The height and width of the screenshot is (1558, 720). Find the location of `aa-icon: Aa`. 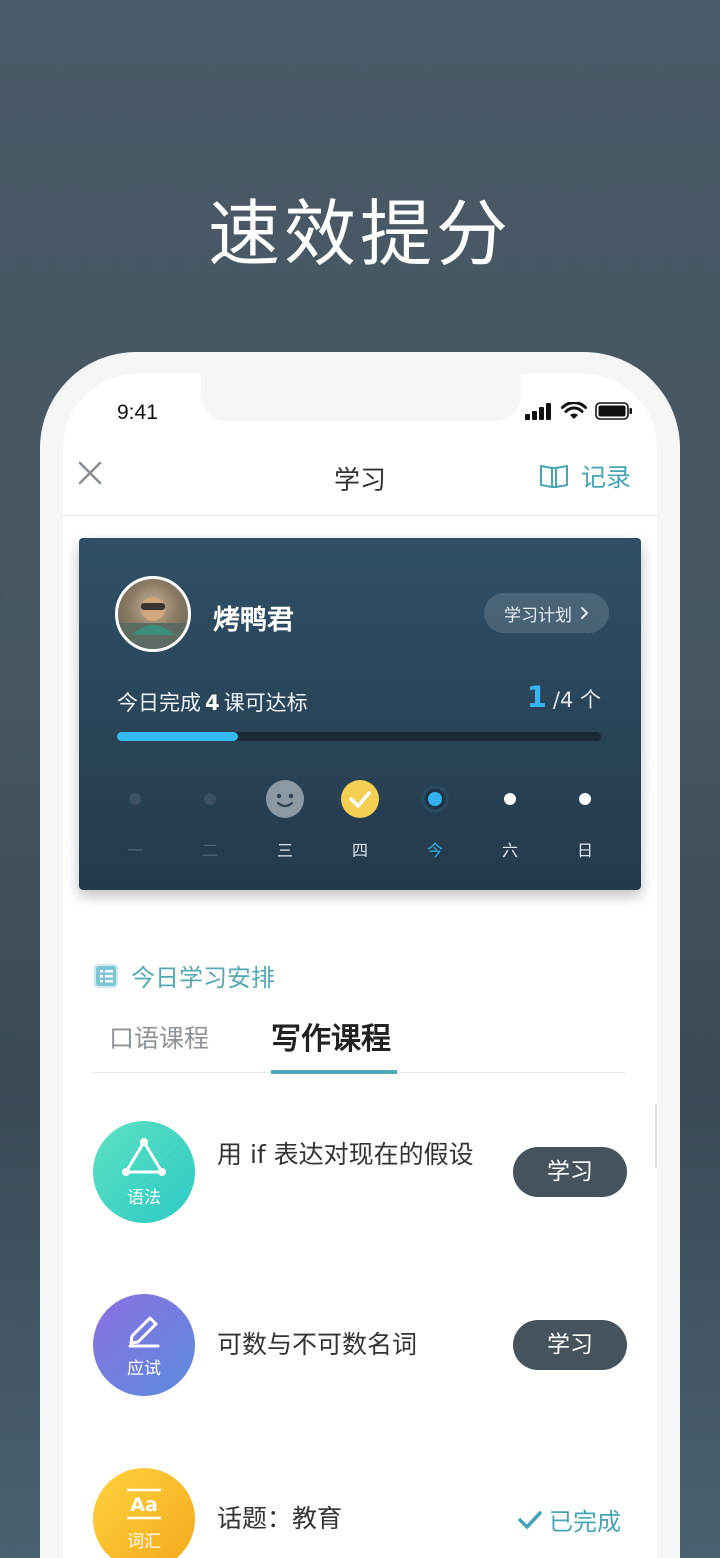

aa-icon: Aa is located at coordinates (144, 1503).